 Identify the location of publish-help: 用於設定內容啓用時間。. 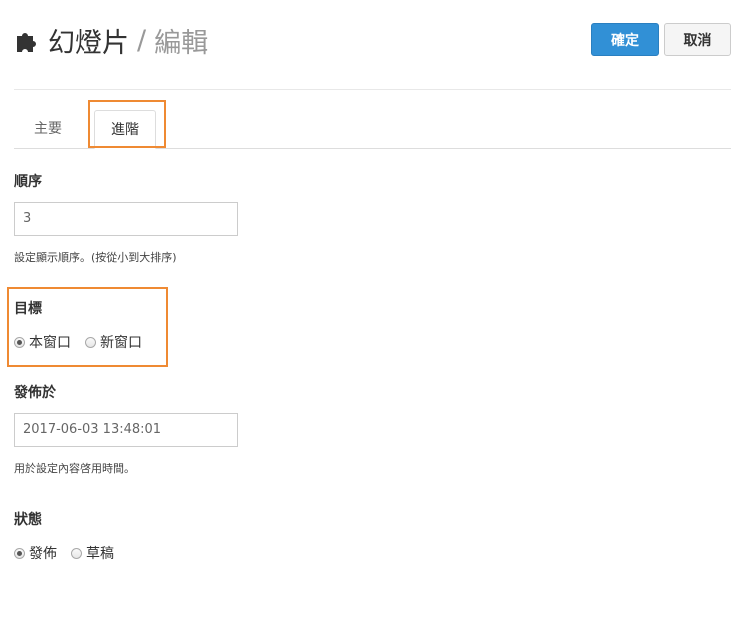
(74, 468).